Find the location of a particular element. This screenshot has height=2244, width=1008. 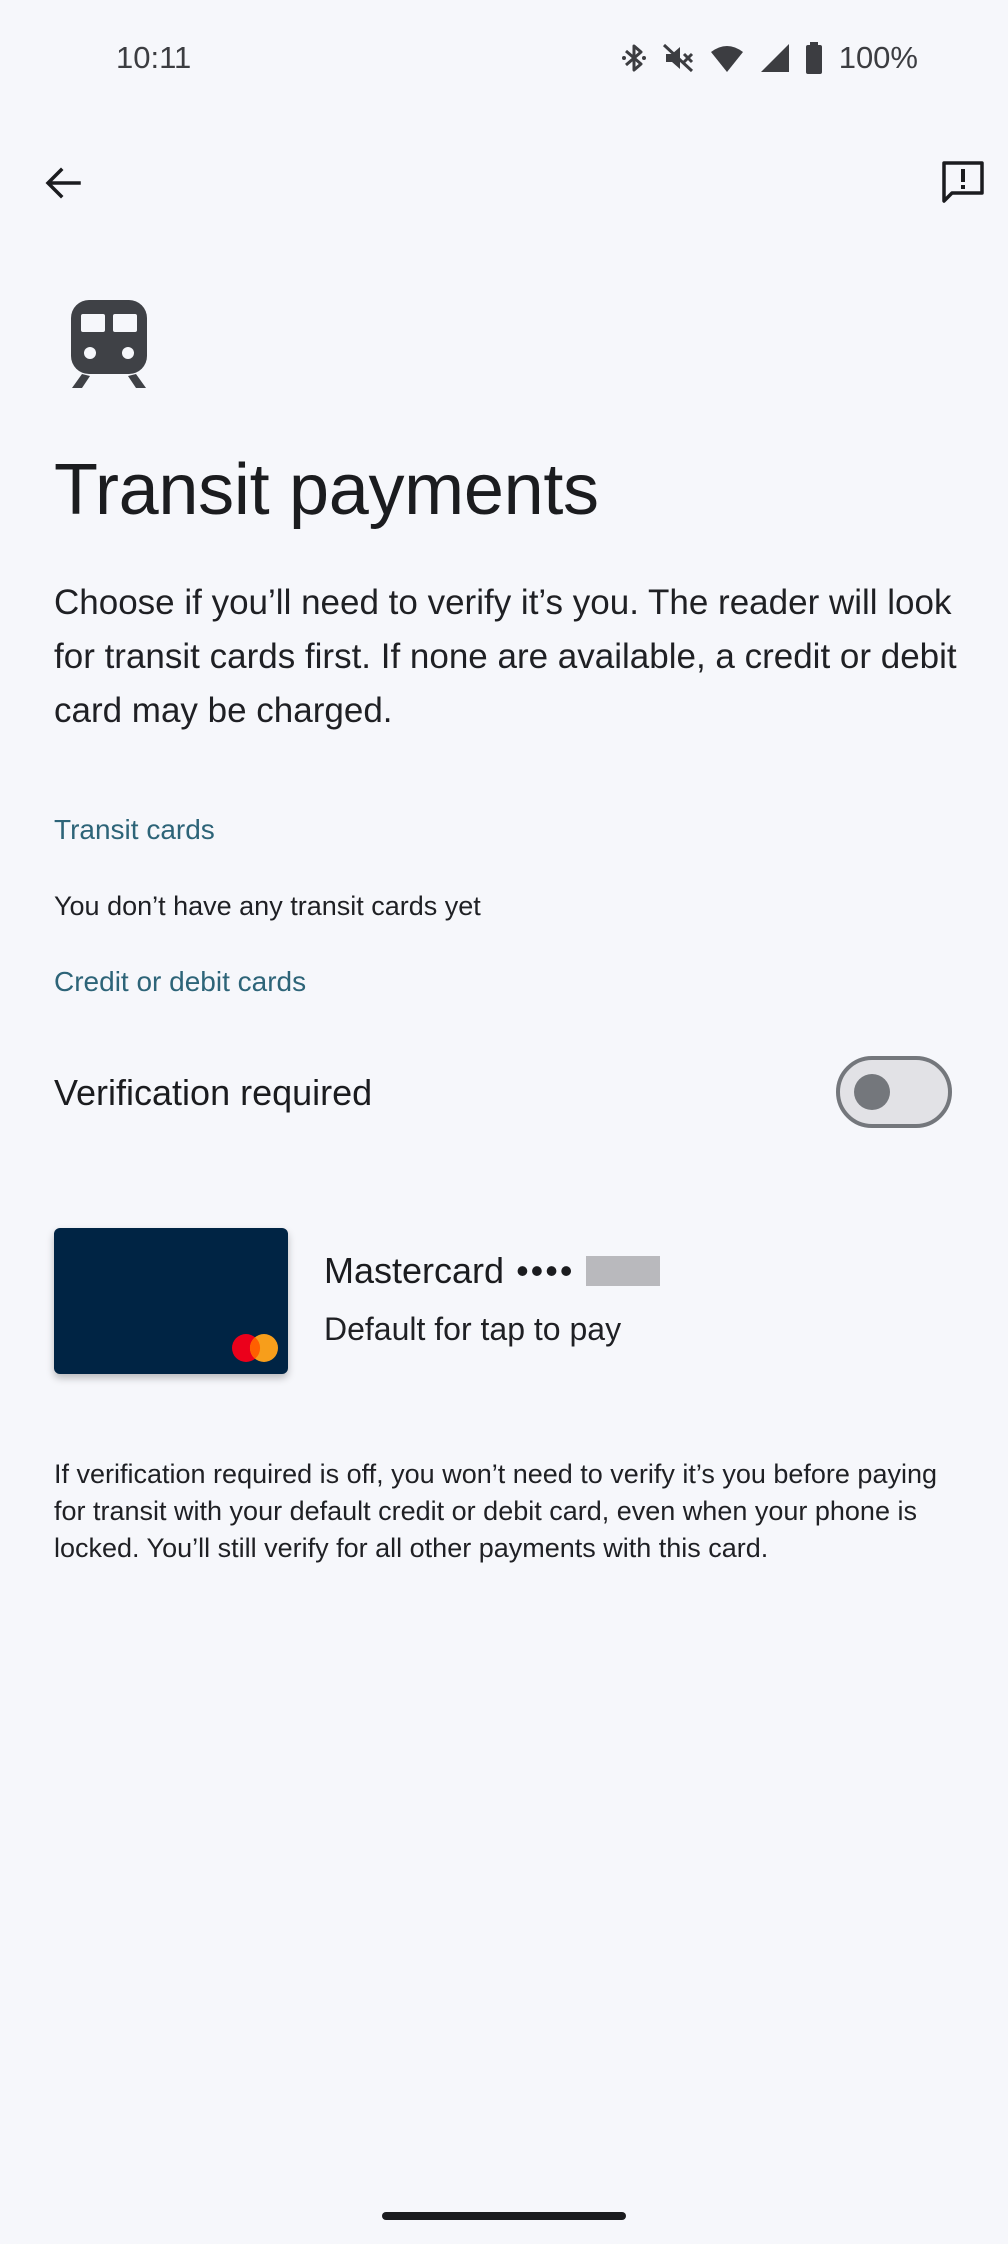

verification-required-row: Verification required is located at coordinates (504, 1093).